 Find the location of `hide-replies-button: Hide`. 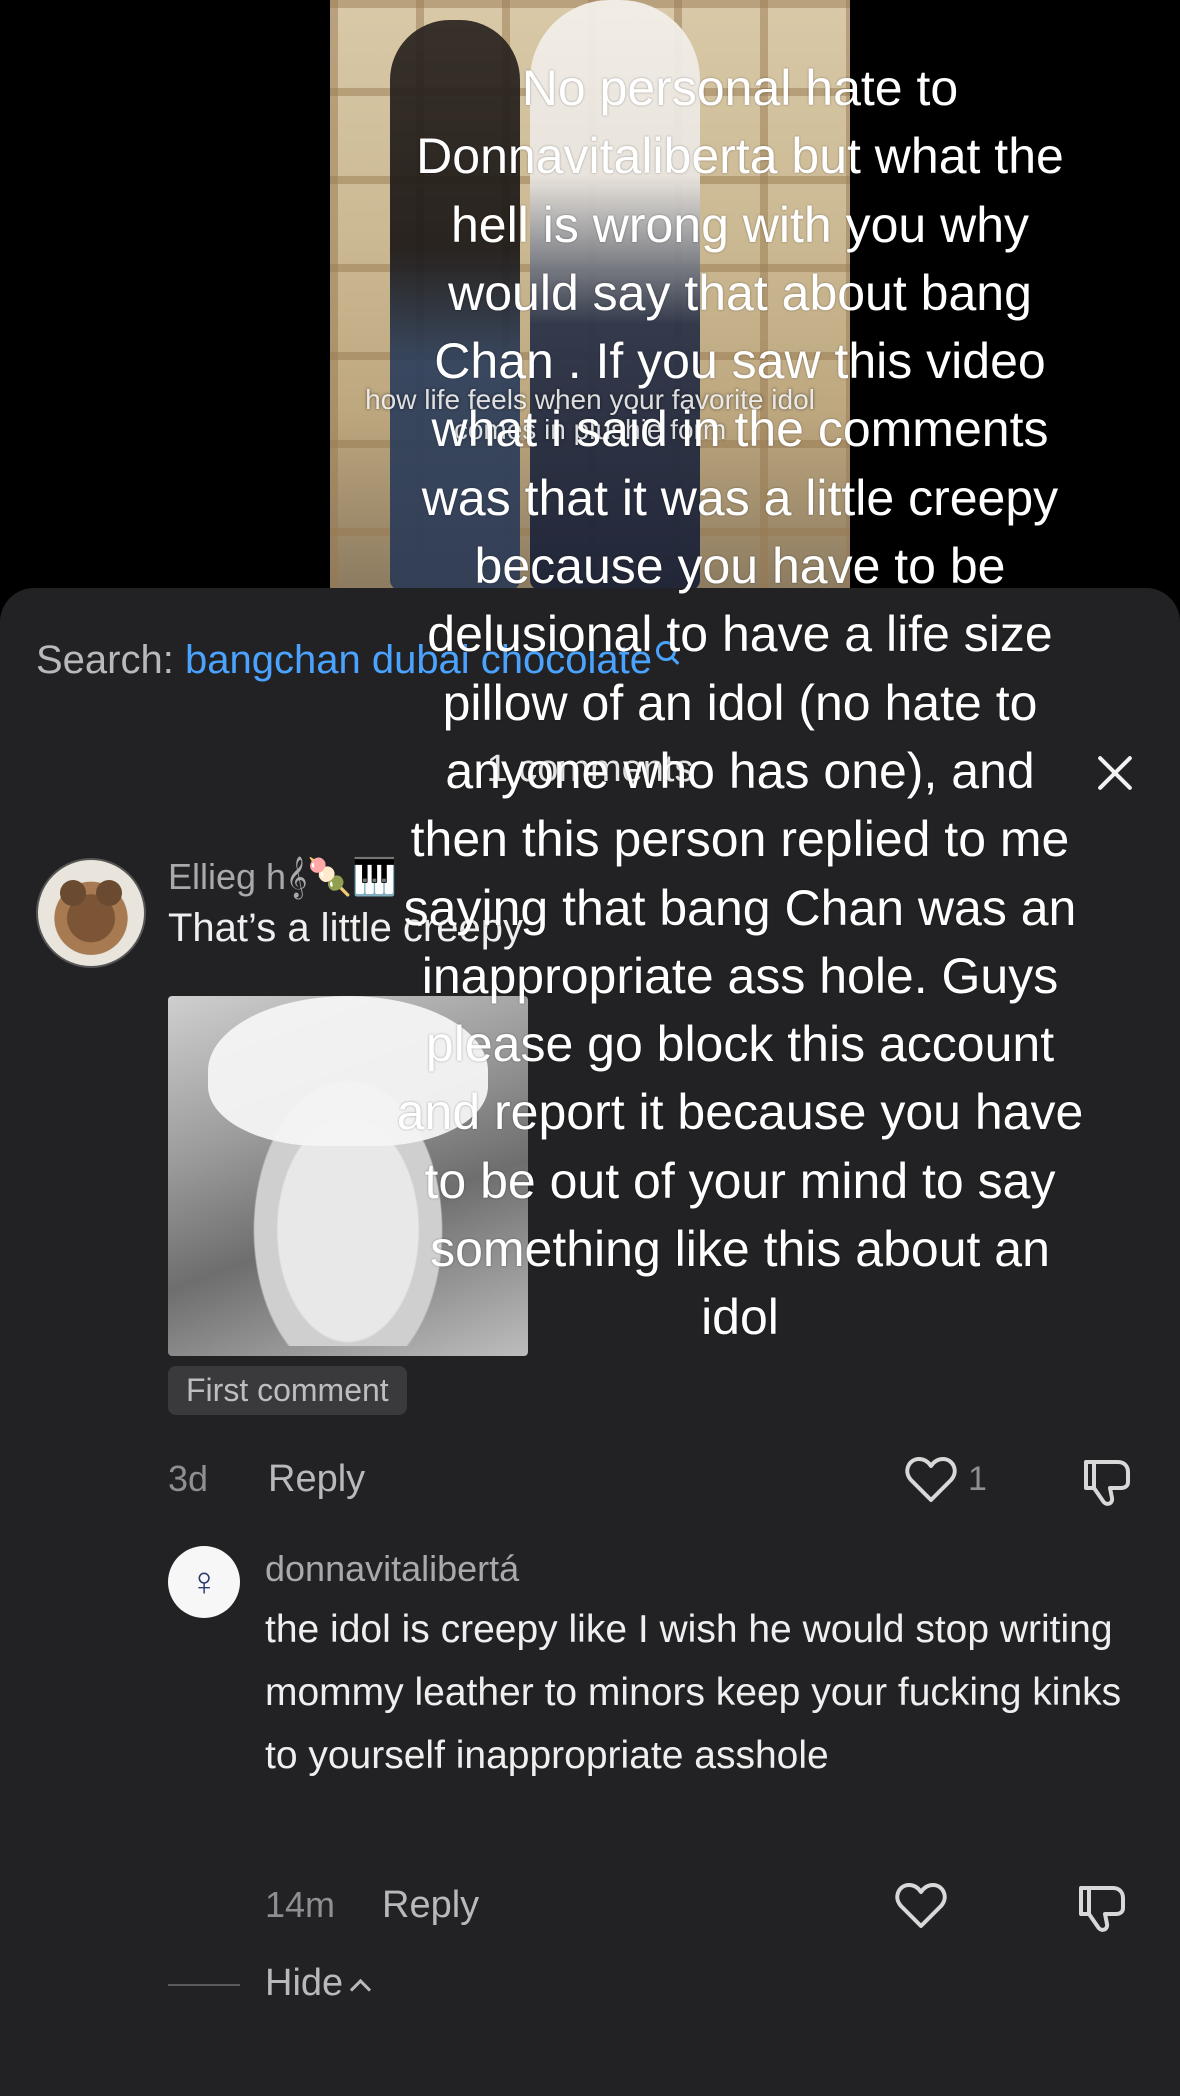

hide-replies-button: Hide is located at coordinates (318, 1983).